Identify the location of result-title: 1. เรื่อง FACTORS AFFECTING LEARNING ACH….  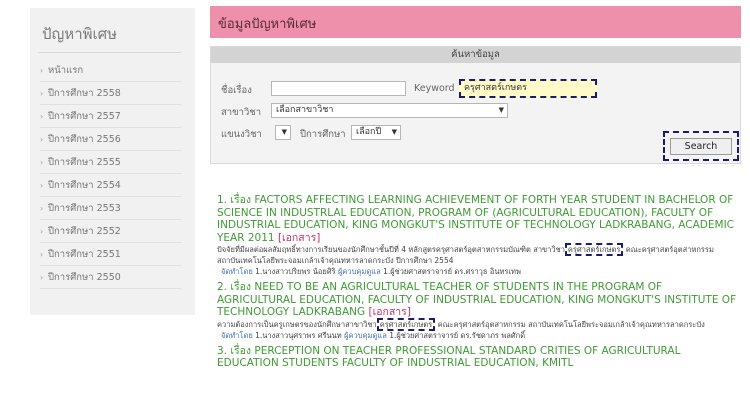
(477, 219).